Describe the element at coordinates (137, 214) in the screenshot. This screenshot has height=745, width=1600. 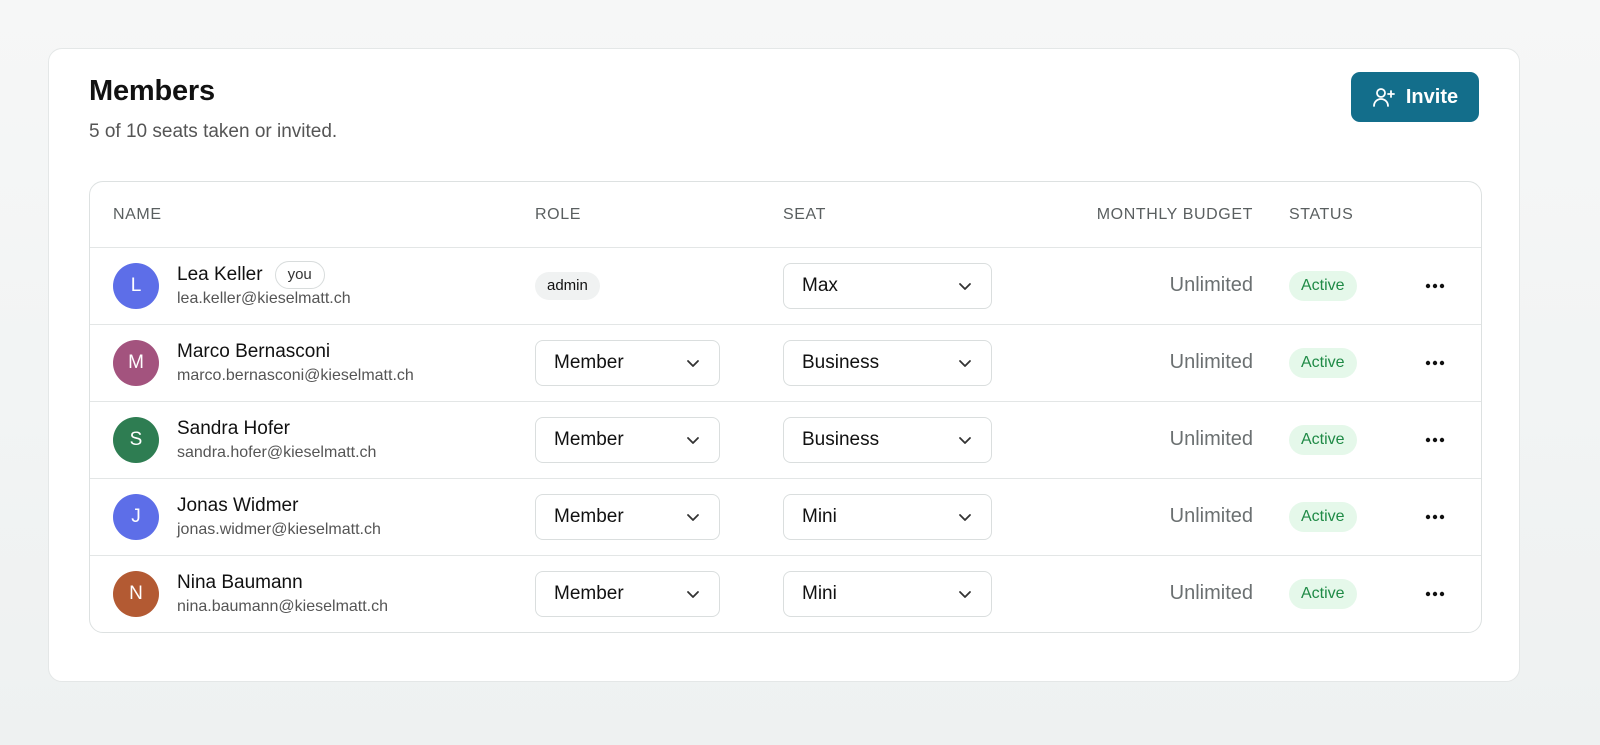
I see `column-header-name: NAME` at that location.